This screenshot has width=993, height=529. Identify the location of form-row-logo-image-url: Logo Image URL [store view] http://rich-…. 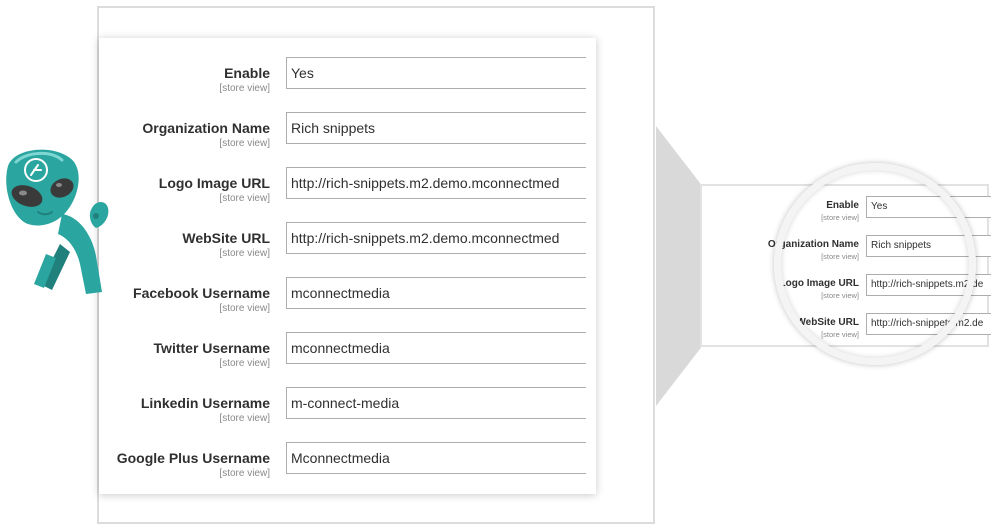
(347, 187).